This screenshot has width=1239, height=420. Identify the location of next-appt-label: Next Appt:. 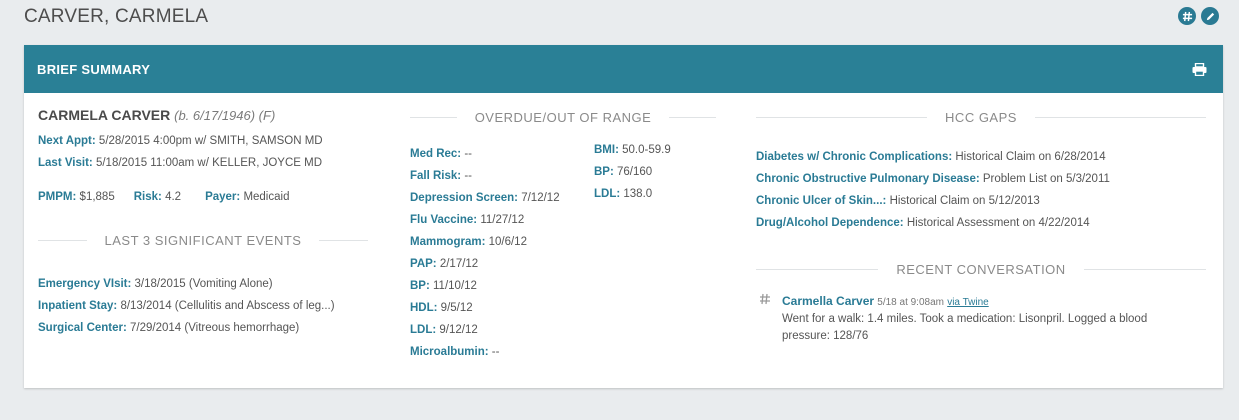
(67, 141).